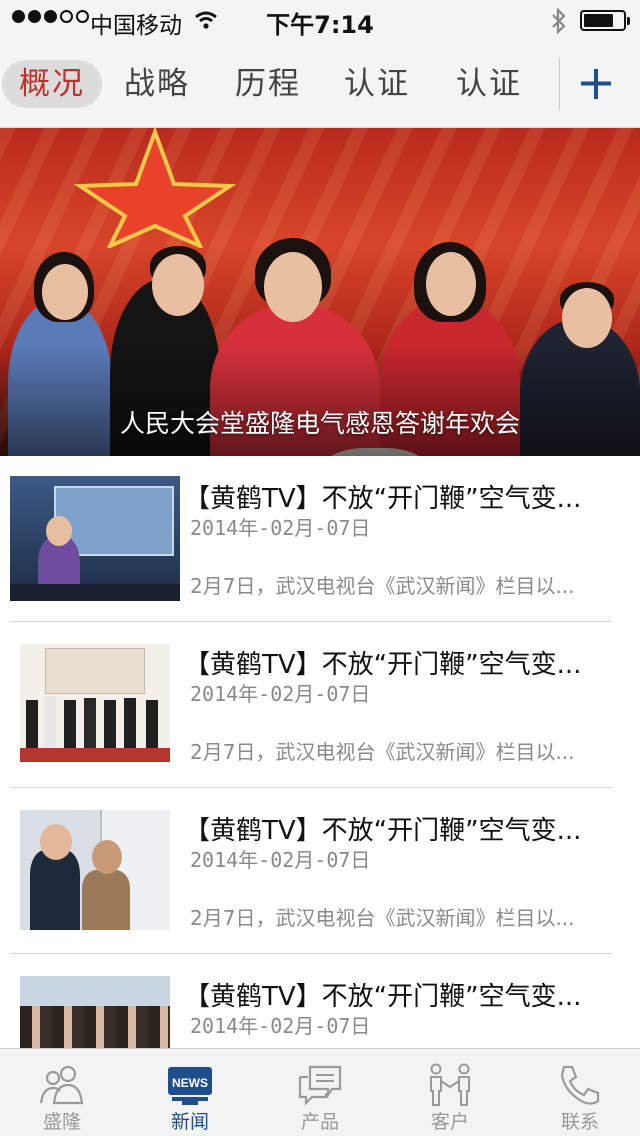 The height and width of the screenshot is (1136, 640). Describe the element at coordinates (580, 1085) in the screenshot. I see `phone-icon` at that location.